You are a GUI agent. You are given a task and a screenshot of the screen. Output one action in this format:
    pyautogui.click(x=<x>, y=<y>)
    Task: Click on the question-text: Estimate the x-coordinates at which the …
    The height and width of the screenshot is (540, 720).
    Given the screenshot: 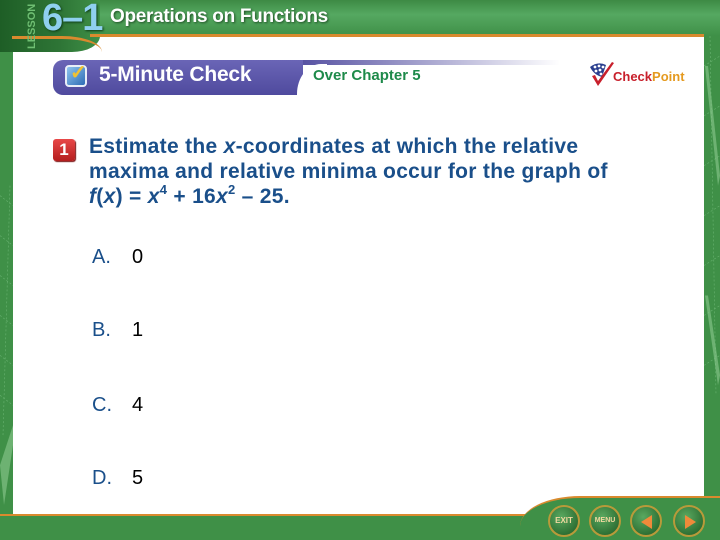 What is the action you would take?
    pyautogui.click(x=389, y=171)
    